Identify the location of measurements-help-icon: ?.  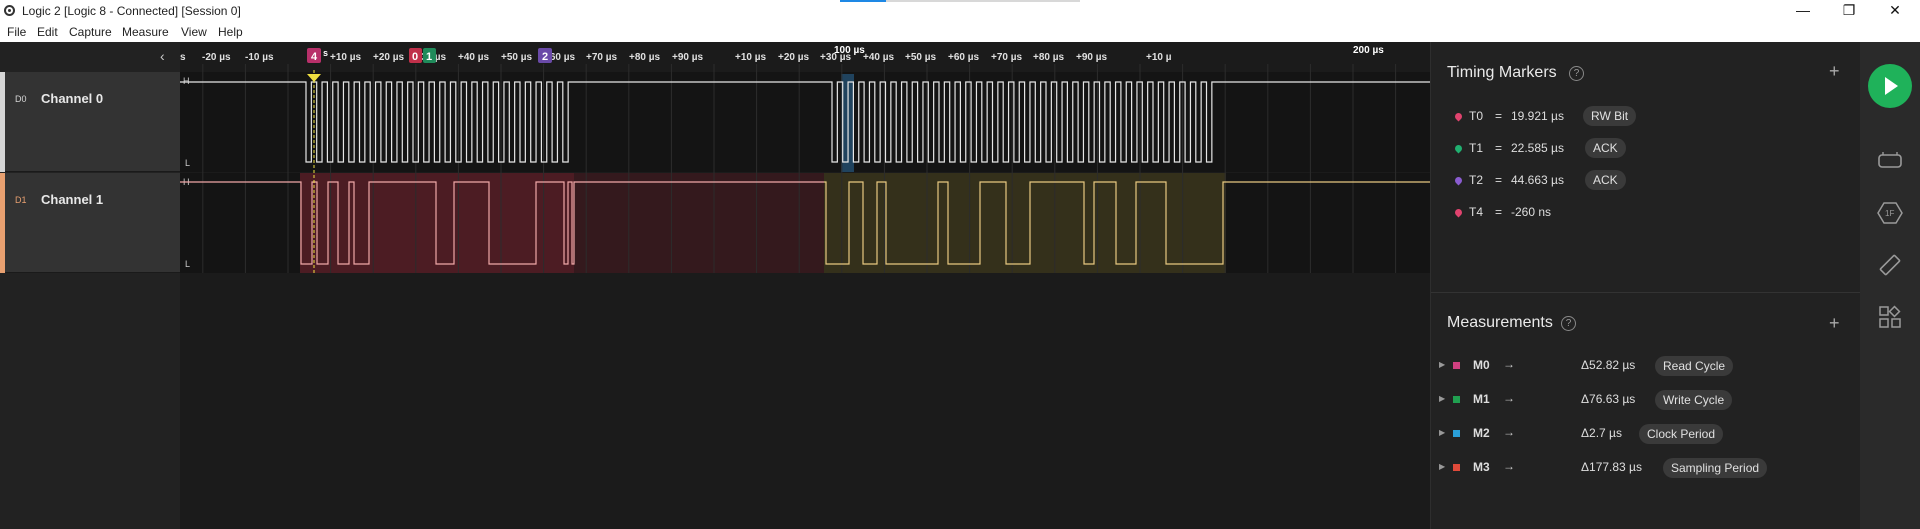
(1568, 323).